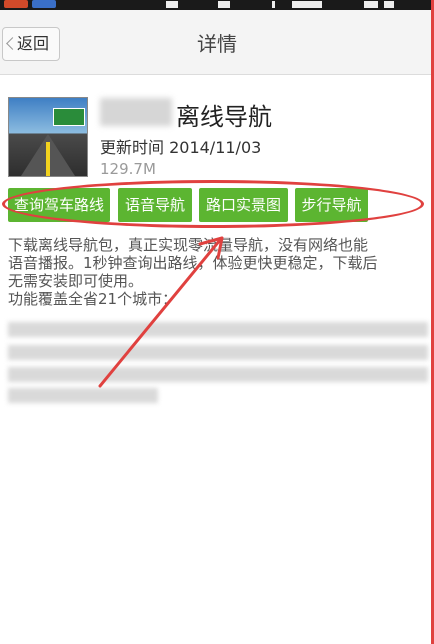 Image resolution: width=434 pixels, height=644 pixels. Describe the element at coordinates (161, 312) in the screenshot. I see `annotation-arrow` at that location.